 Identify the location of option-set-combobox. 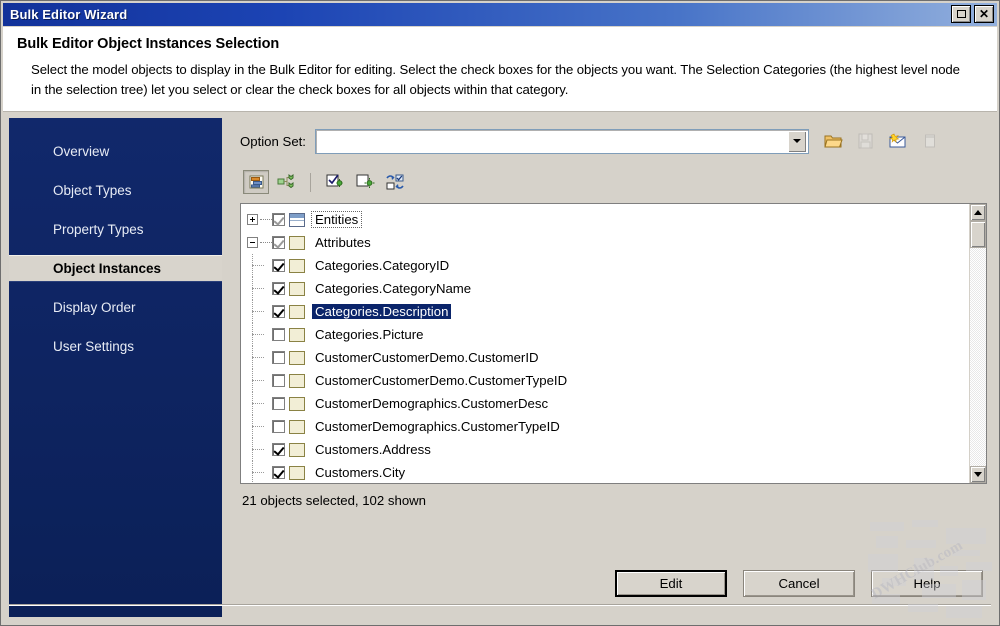
(561, 141).